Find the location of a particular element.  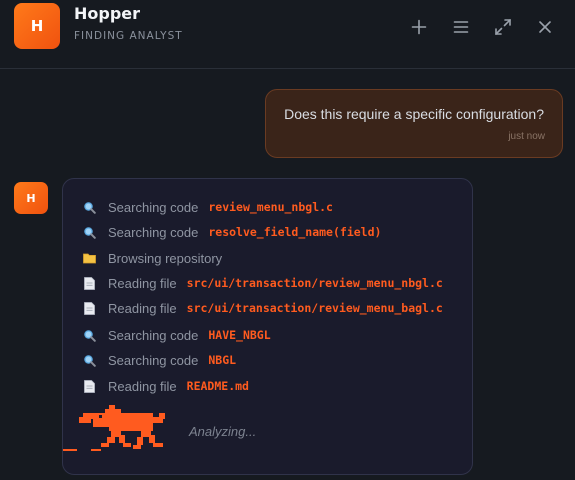

activity-step: Searching code HAVE_NBGL is located at coordinates (177, 335).